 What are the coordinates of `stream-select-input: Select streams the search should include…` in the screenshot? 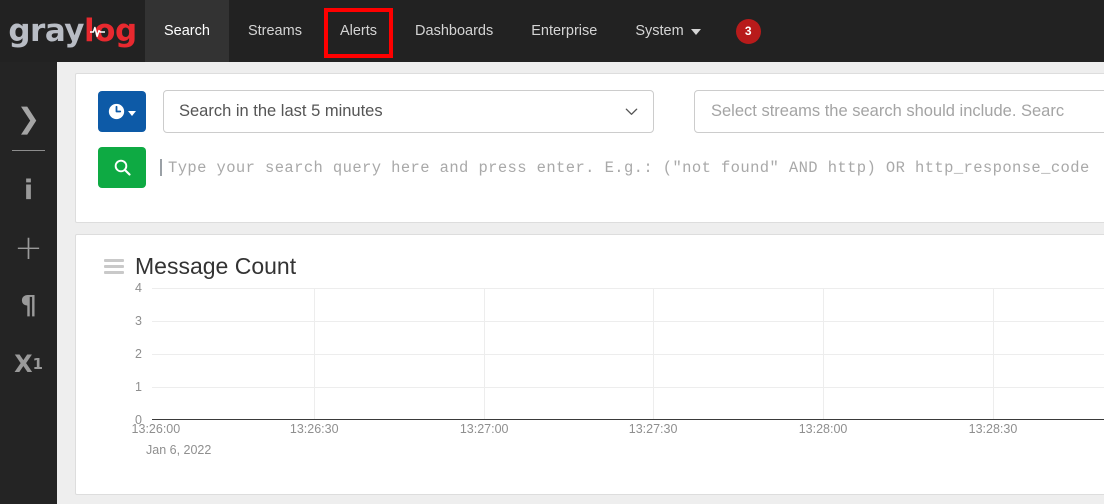 It's located at (899, 111).